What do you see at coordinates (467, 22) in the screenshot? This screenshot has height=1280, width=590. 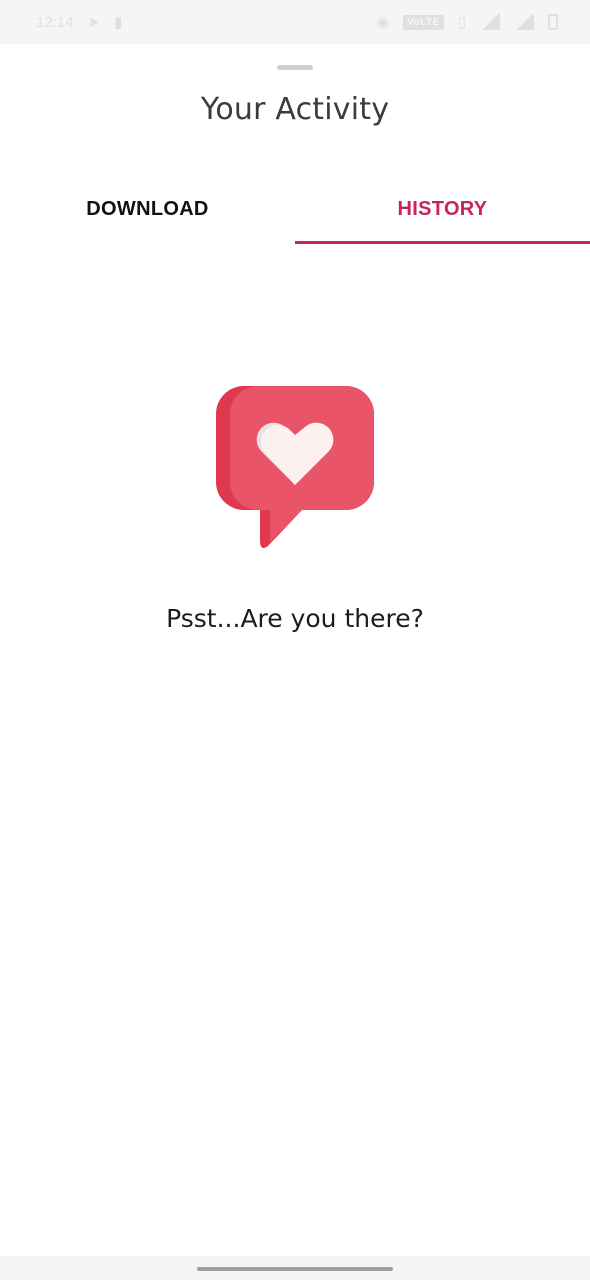 I see `status-bar-right: ◉ VoLTE ▯` at bounding box center [467, 22].